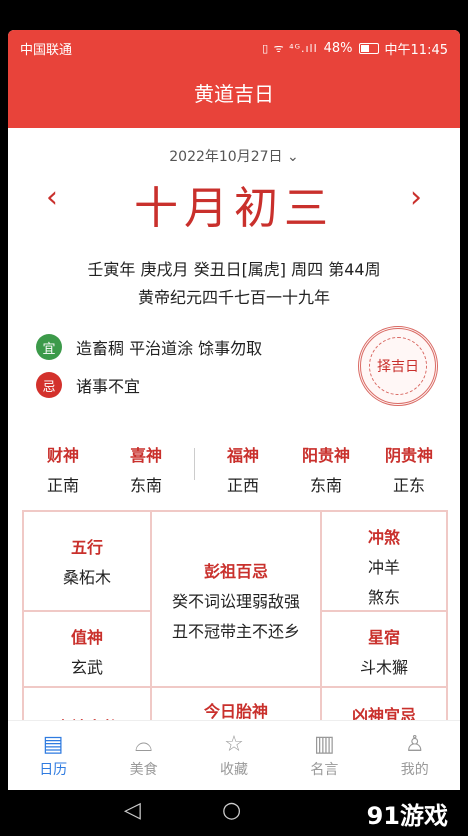 This screenshot has height=836, width=468. I want to click on tab-label: 美食, so click(143, 770).